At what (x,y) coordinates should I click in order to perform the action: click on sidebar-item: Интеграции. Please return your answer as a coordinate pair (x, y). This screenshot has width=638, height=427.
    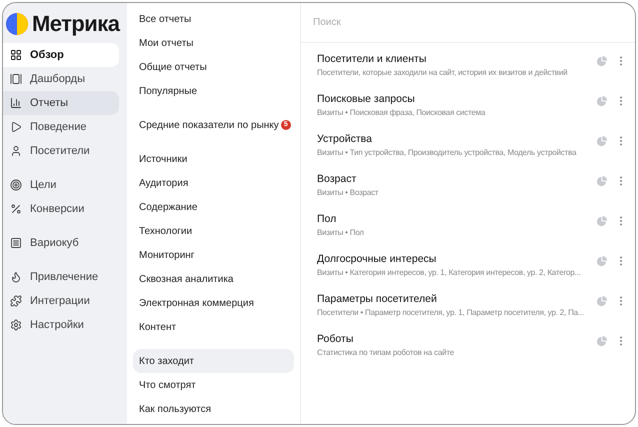
    Looking at the image, I should click on (61, 301).